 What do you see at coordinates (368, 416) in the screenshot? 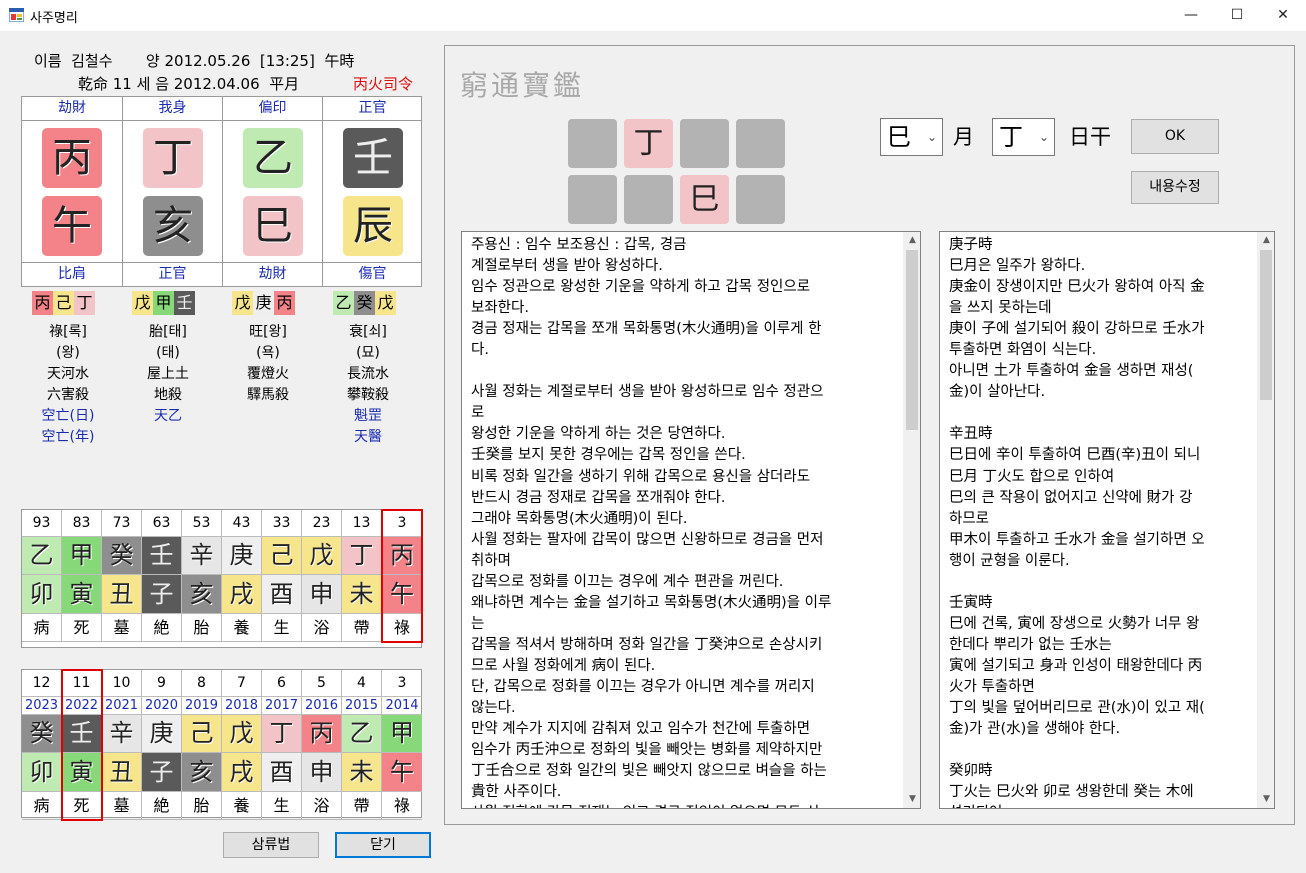
I see `info-line-blue: 魁罡` at bounding box center [368, 416].